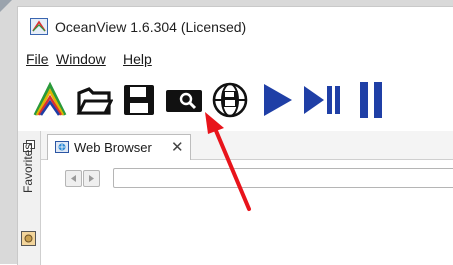  I want to click on menu-help: Help, so click(137, 59).